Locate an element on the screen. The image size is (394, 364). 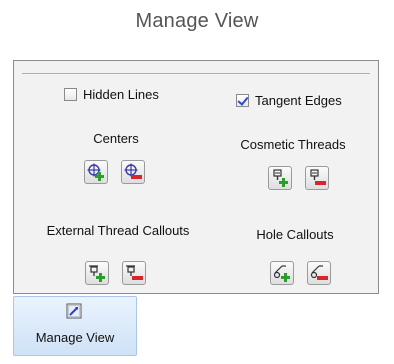
thread-callout-remove-icon is located at coordinates (134, 272).